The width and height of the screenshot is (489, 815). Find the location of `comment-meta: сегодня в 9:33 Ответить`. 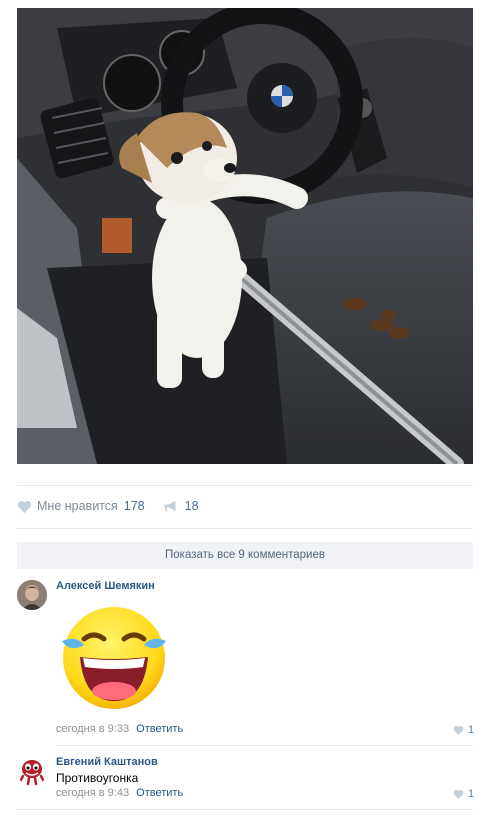

comment-meta: сегодня в 9:33 Ответить is located at coordinates (119, 729).